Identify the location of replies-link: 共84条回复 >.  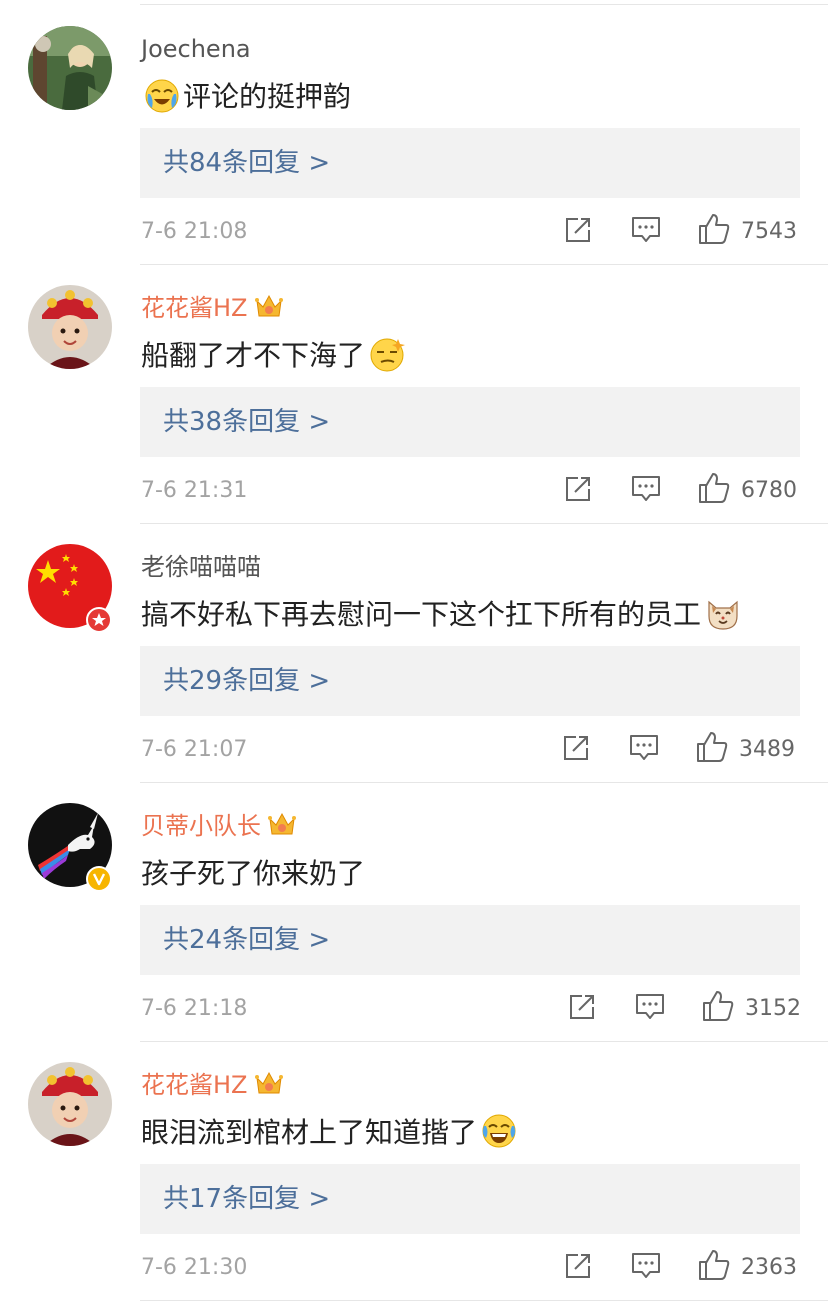
(470, 163).